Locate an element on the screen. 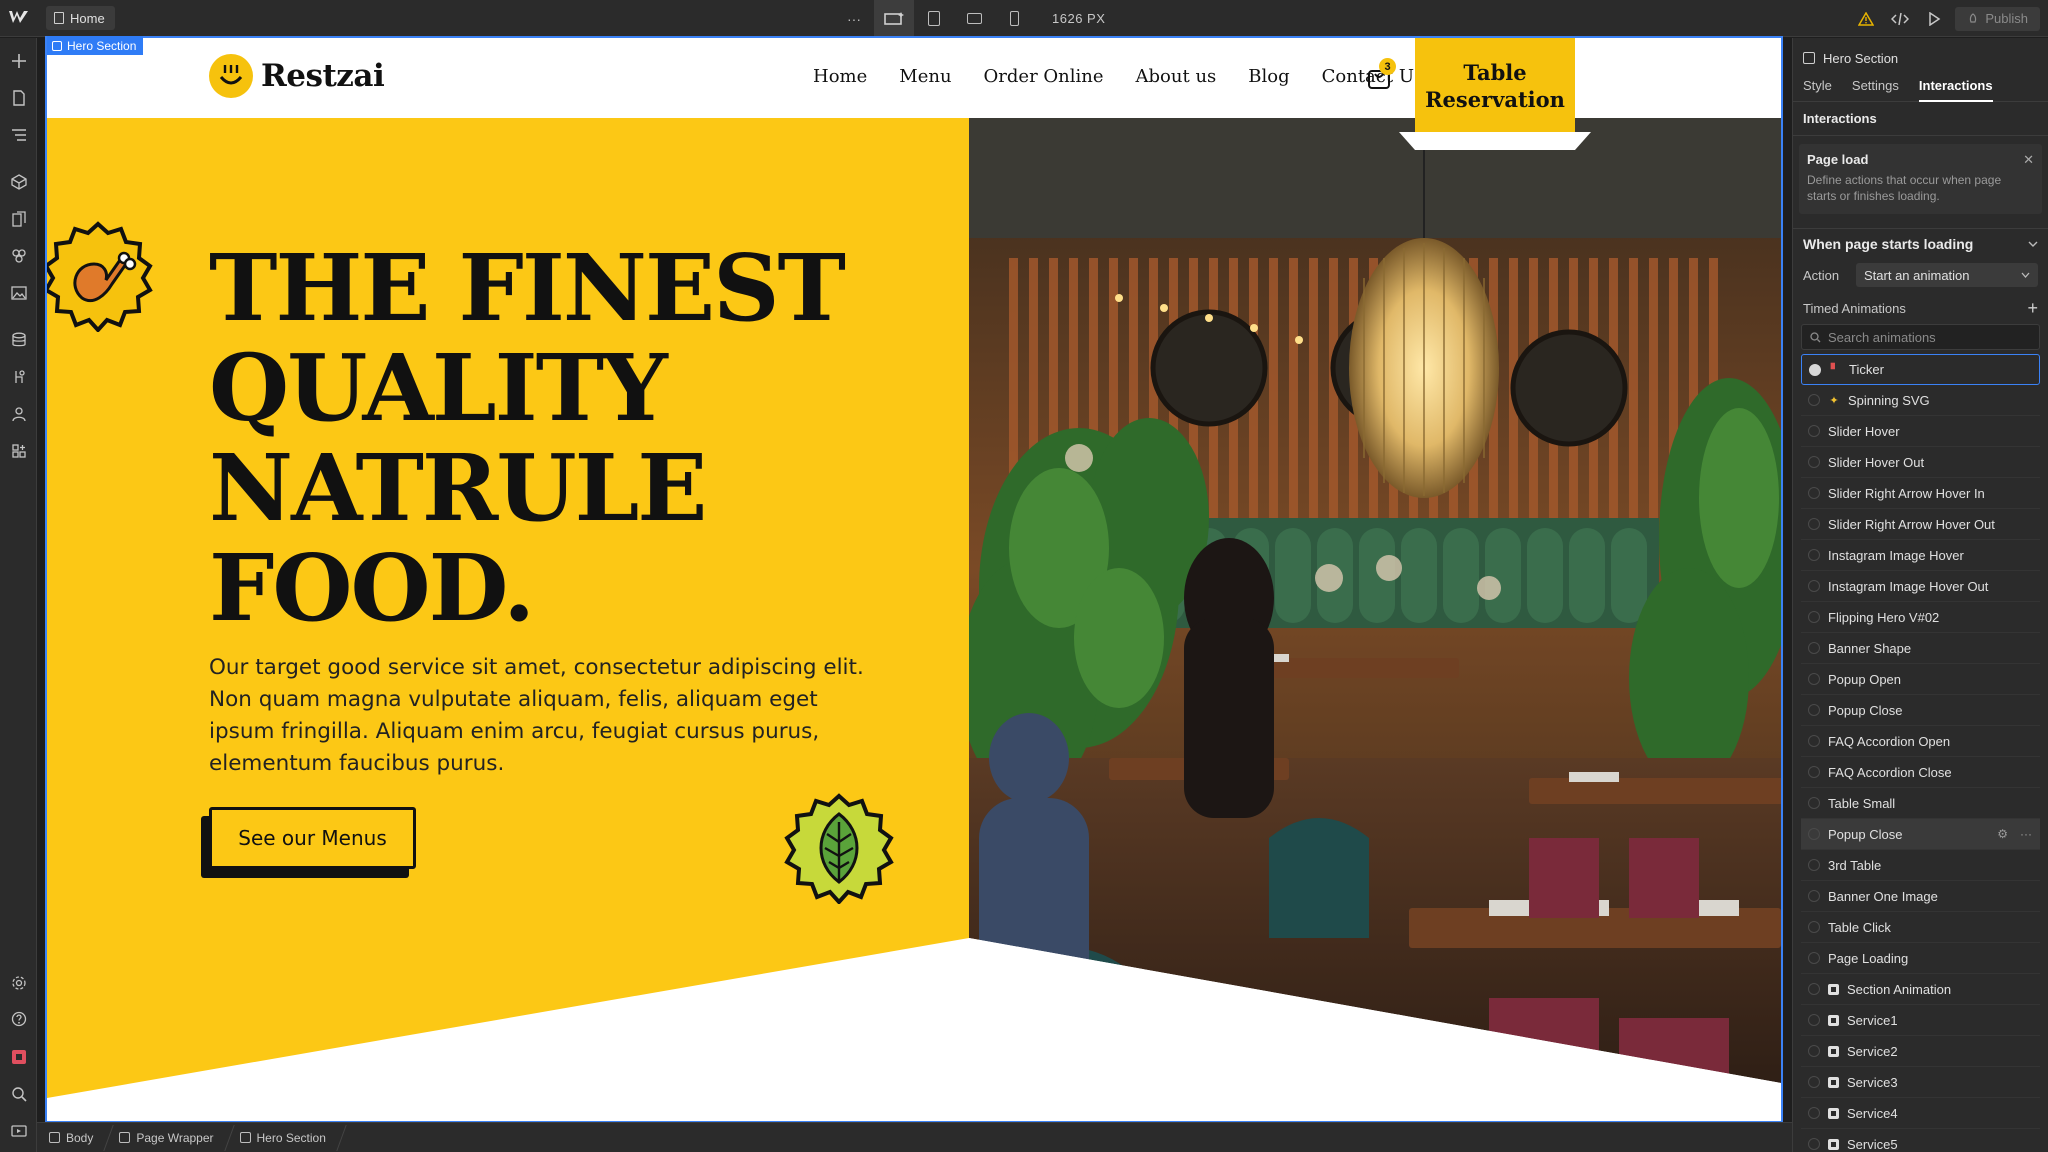 The image size is (2048, 1152). tab-style: Style is located at coordinates (1817, 85).